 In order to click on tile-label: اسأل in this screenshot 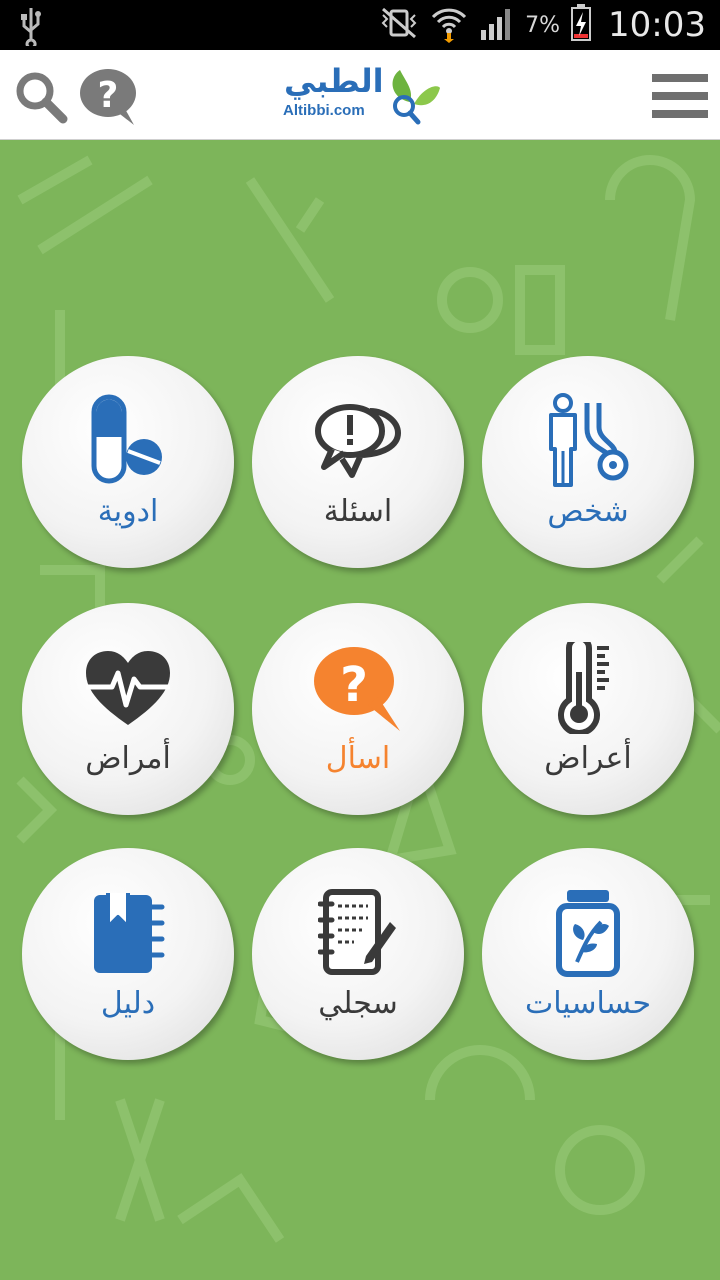, I will do `click(358, 758)`.